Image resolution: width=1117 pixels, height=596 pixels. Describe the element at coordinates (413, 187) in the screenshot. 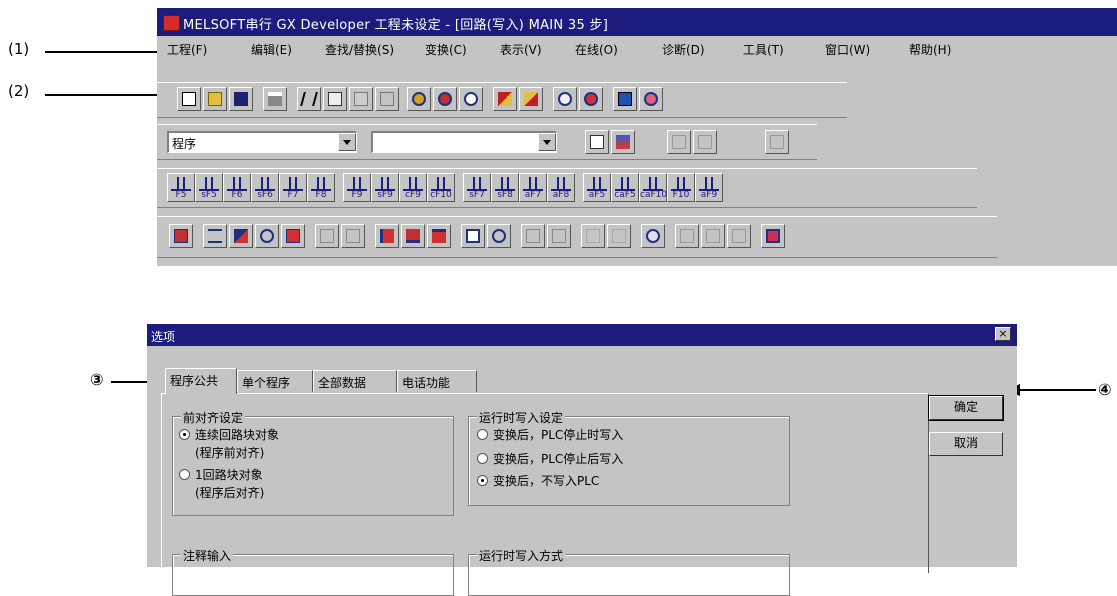

I see `delete-horizontal-line-button: cF9` at that location.